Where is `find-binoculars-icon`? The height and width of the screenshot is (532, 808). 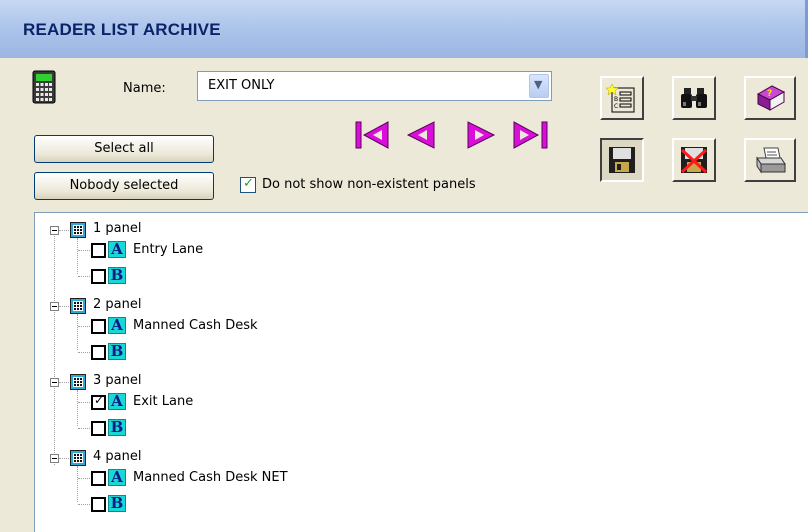 find-binoculars-icon is located at coordinates (694, 98).